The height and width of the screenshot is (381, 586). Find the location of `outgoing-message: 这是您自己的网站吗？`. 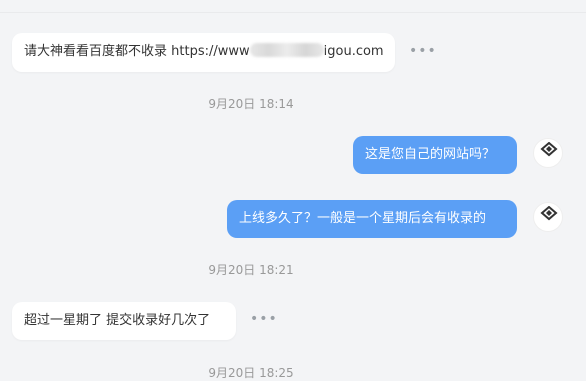

outgoing-message: 这是您自己的网站吗？ is located at coordinates (435, 155).